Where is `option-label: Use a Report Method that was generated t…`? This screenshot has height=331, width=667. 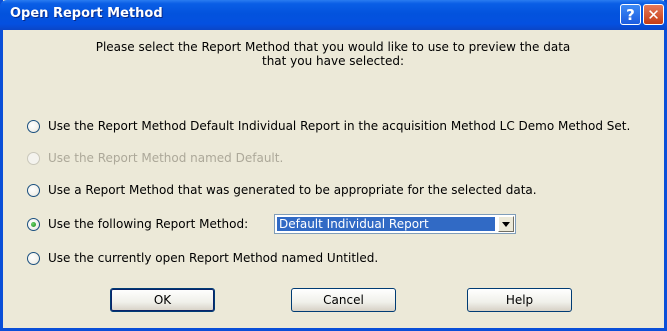 option-label: Use a Report Method that was generated t… is located at coordinates (292, 190).